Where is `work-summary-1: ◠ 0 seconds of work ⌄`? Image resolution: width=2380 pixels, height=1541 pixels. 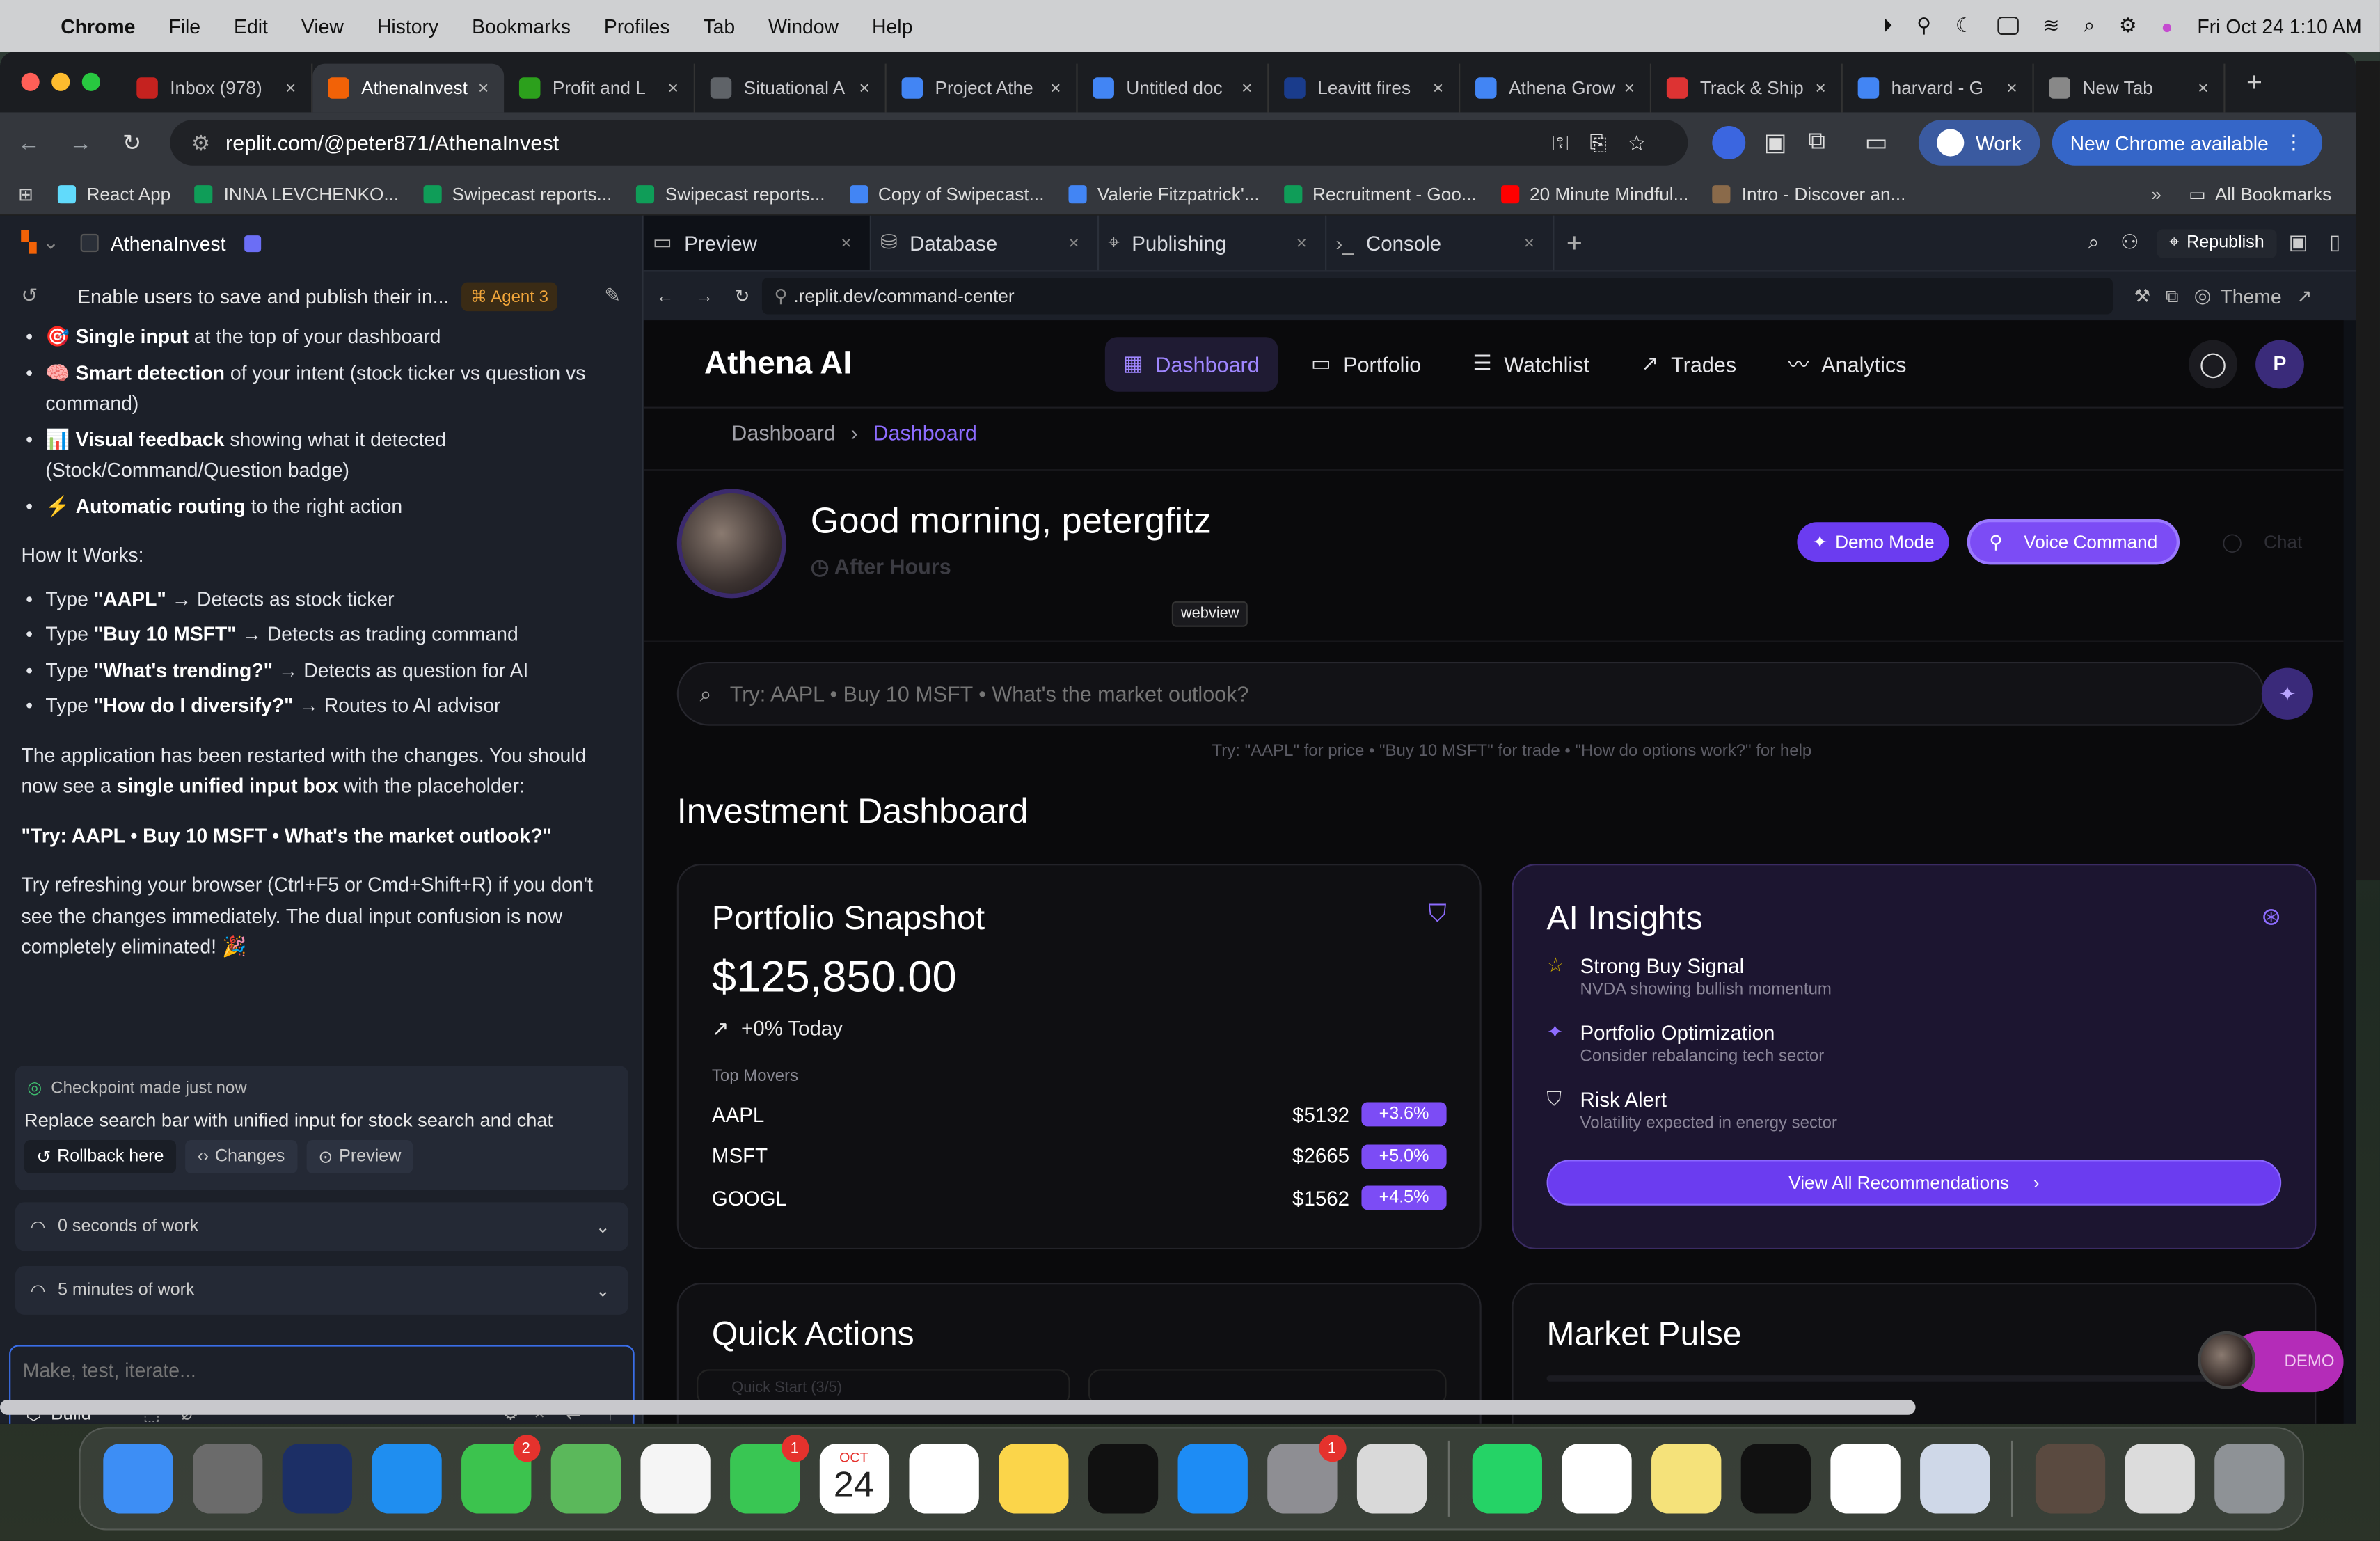
work-summary-1: ◠ 0 seconds of work ⌄ is located at coordinates (321, 1226).